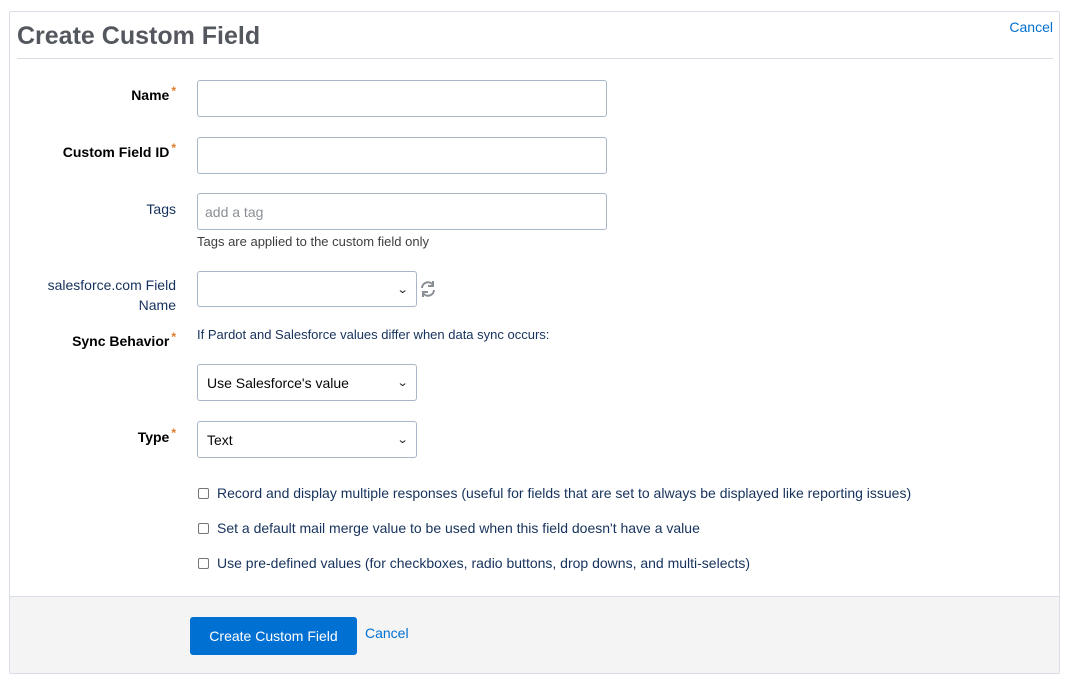  What do you see at coordinates (121, 341) in the screenshot?
I see `sync-behavior-label-text: Sync Behavior` at bounding box center [121, 341].